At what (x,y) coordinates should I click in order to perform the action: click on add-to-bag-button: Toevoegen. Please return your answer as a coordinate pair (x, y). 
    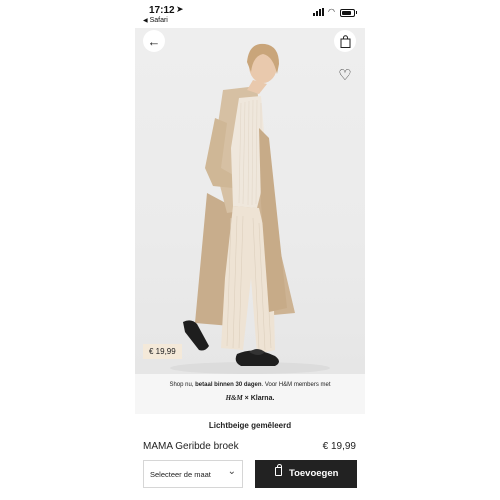
    Looking at the image, I should click on (306, 474).